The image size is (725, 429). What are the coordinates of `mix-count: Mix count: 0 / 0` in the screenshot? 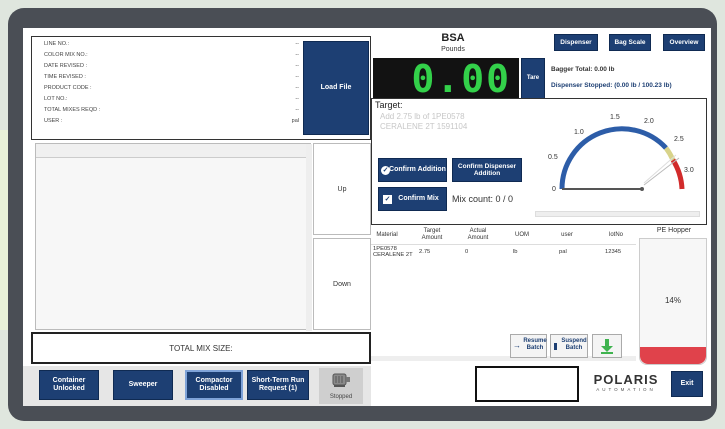 It's located at (483, 199).